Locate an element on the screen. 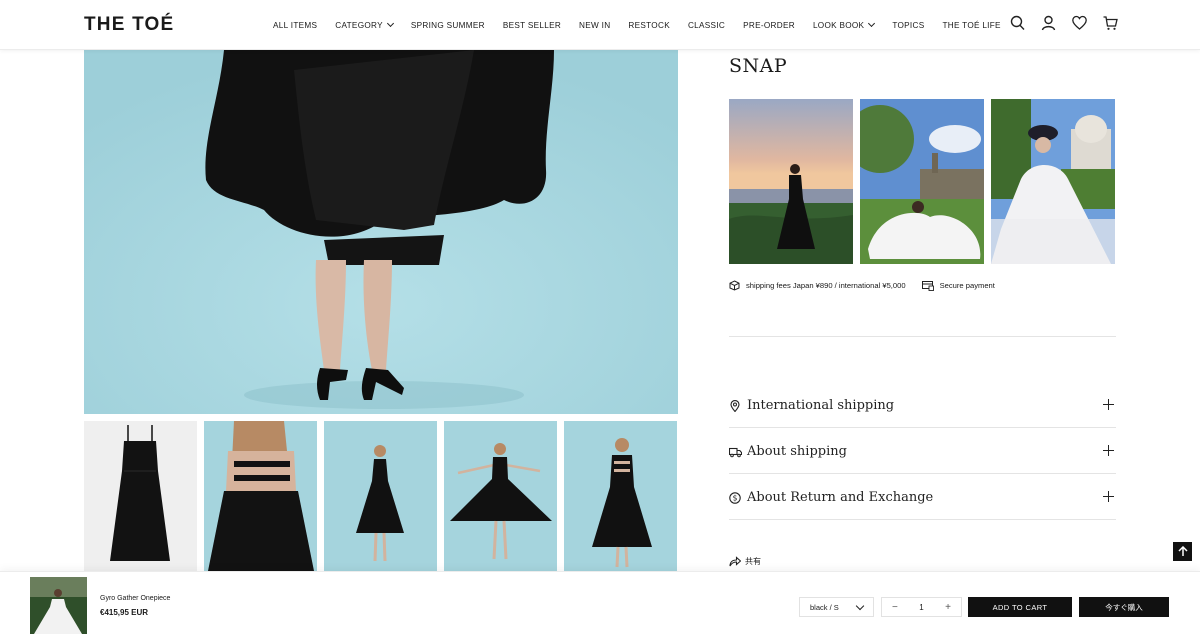 This screenshot has height=639, width=1200. variant-select: black / S is located at coordinates (836, 607).